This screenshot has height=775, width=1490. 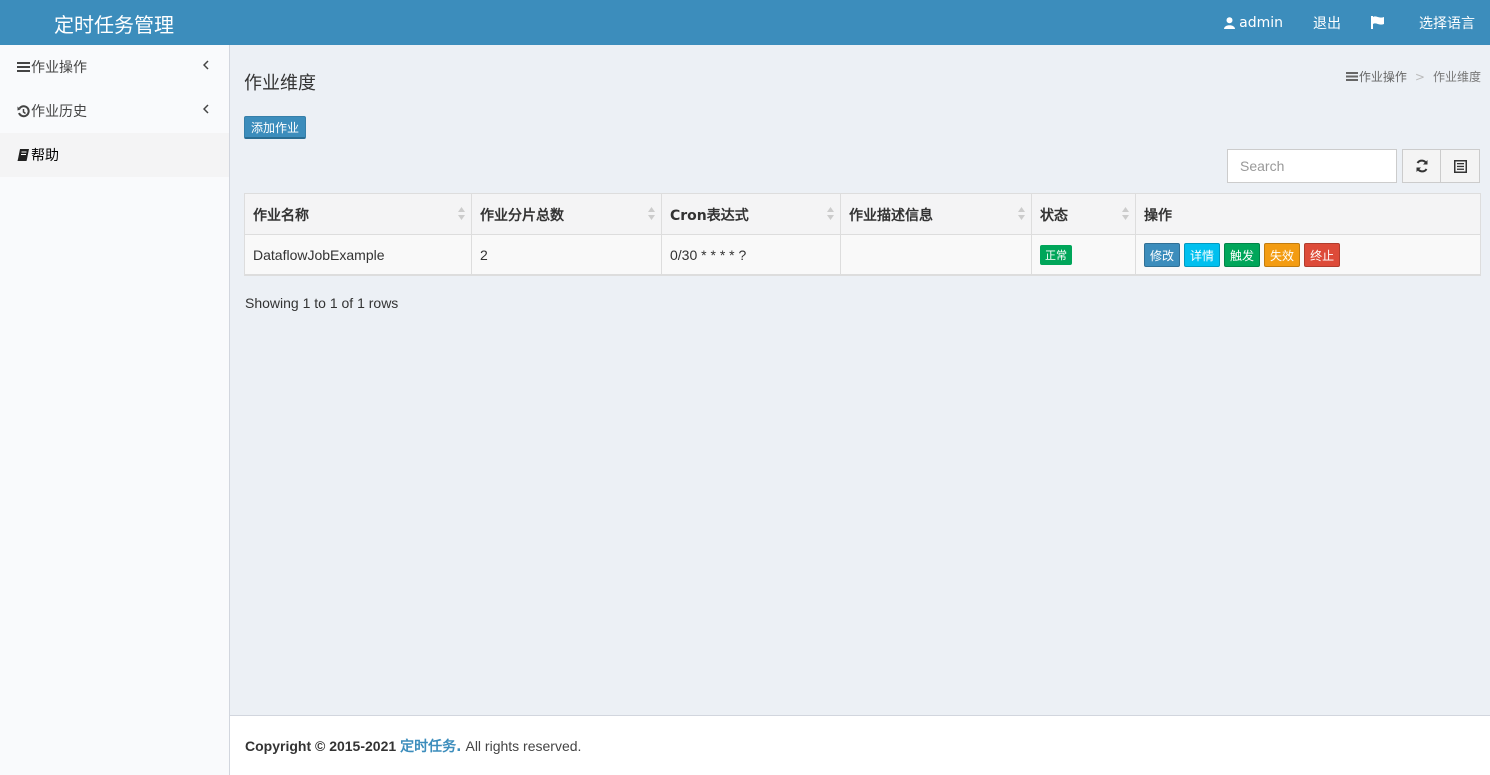 I want to click on shutdown-button: 终止, so click(x=1322, y=255).